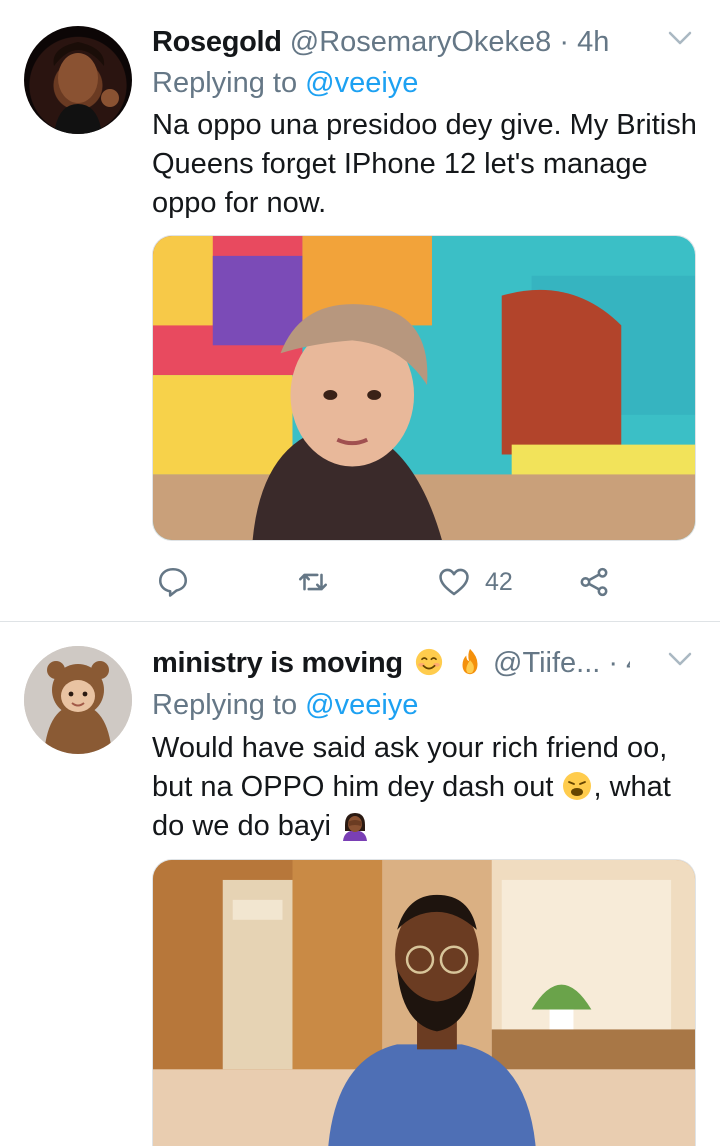 This screenshot has height=1146, width=720. What do you see at coordinates (475, 582) in the screenshot?
I see `like-button: 42` at bounding box center [475, 582].